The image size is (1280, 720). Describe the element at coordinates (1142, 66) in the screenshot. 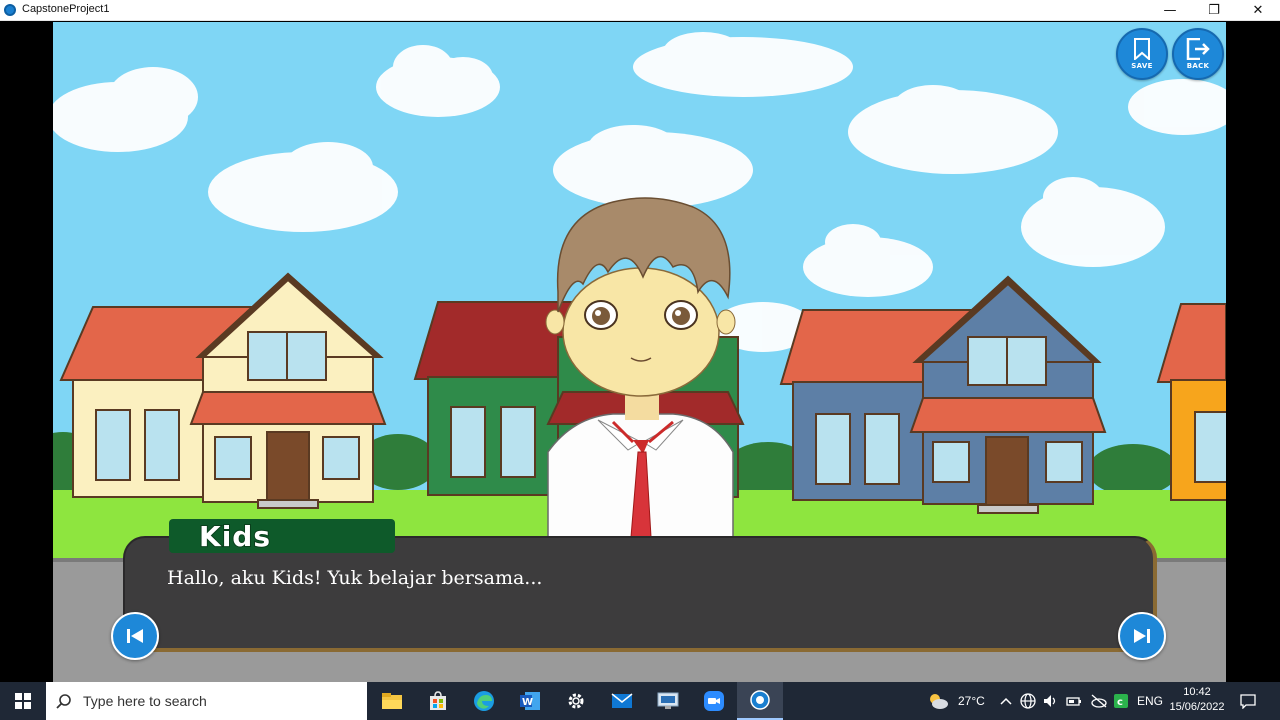

I see `save-label: SAVE` at that location.